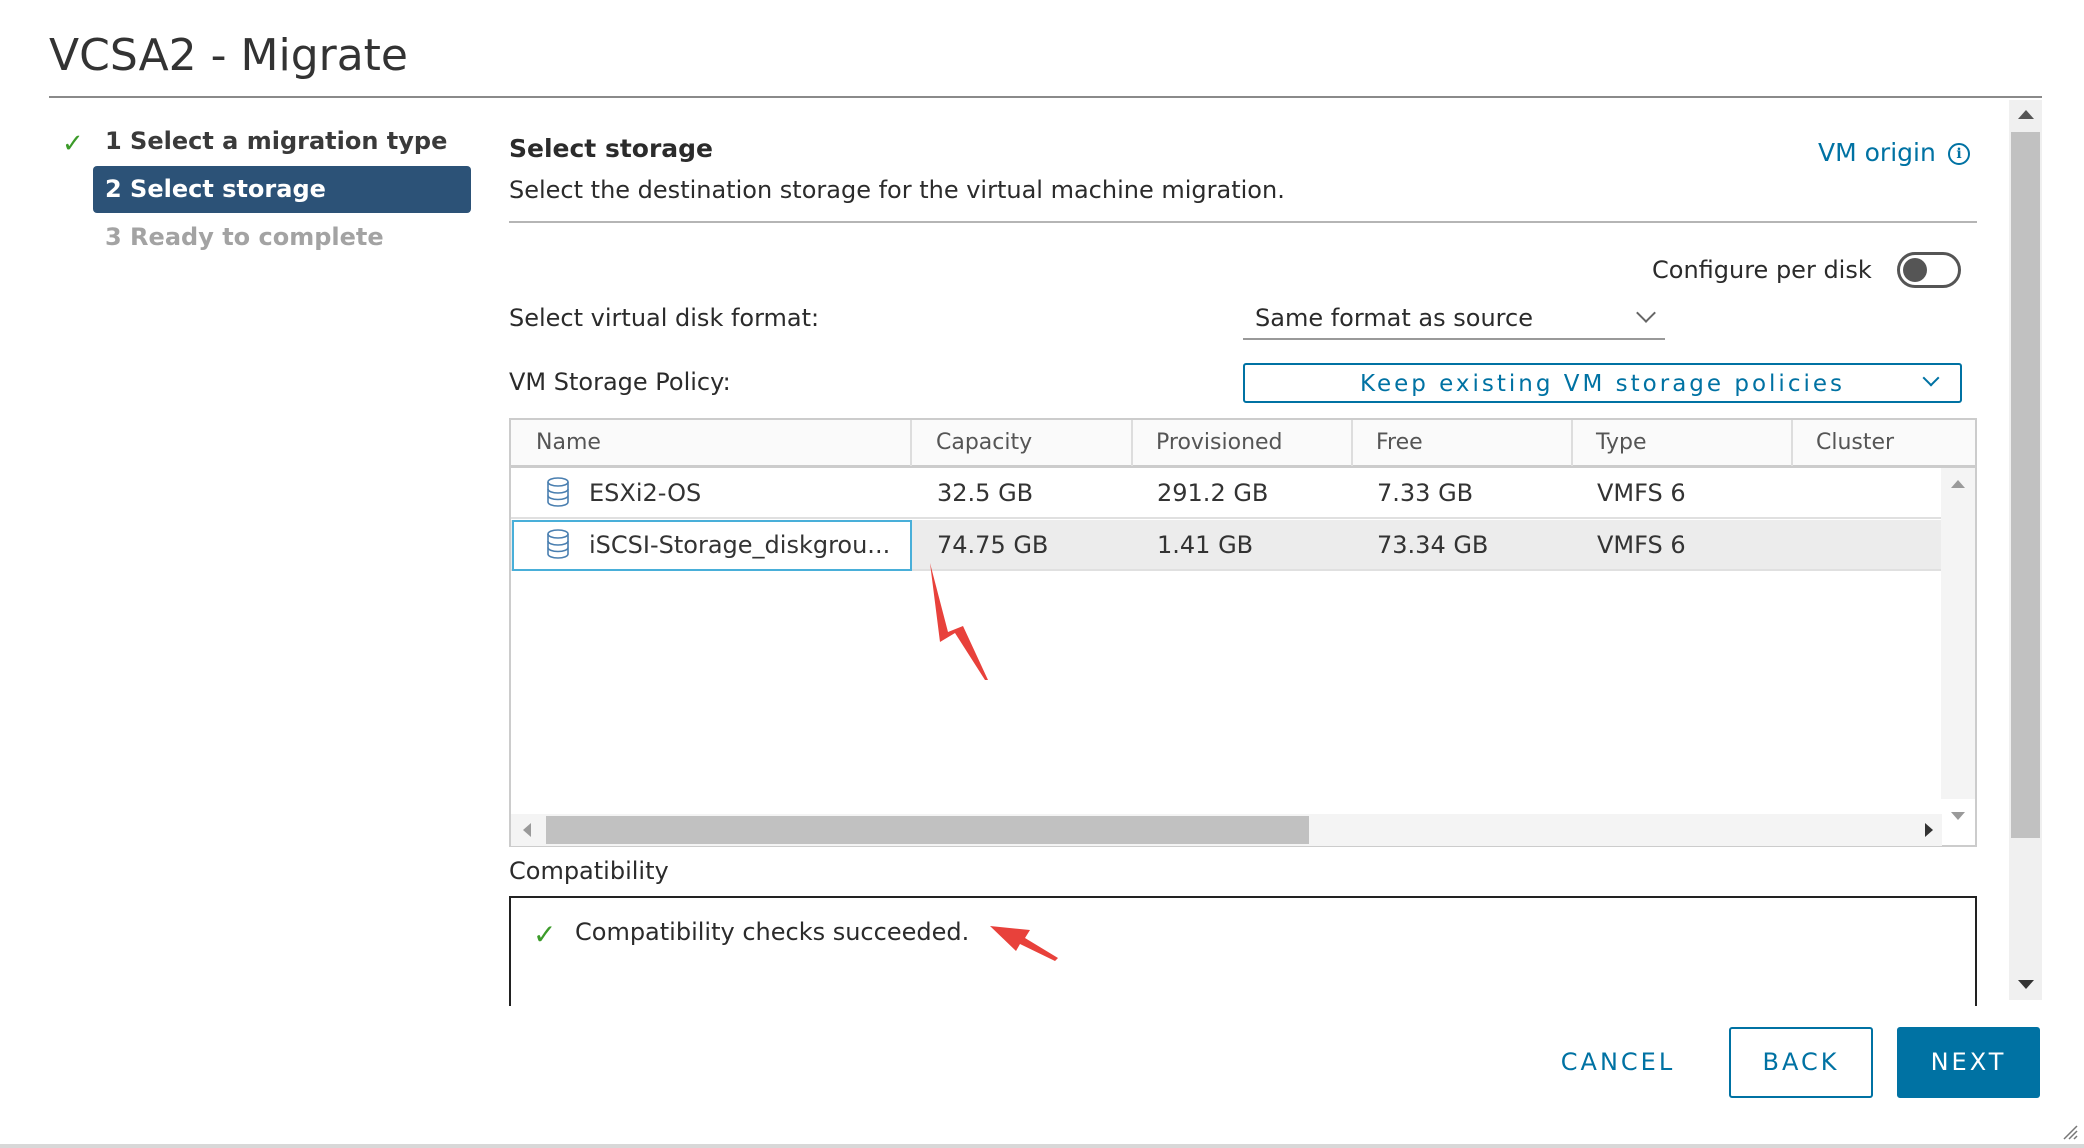 This screenshot has height=1148, width=2084. I want to click on content-vertical-scrollbar, so click(2025, 550).